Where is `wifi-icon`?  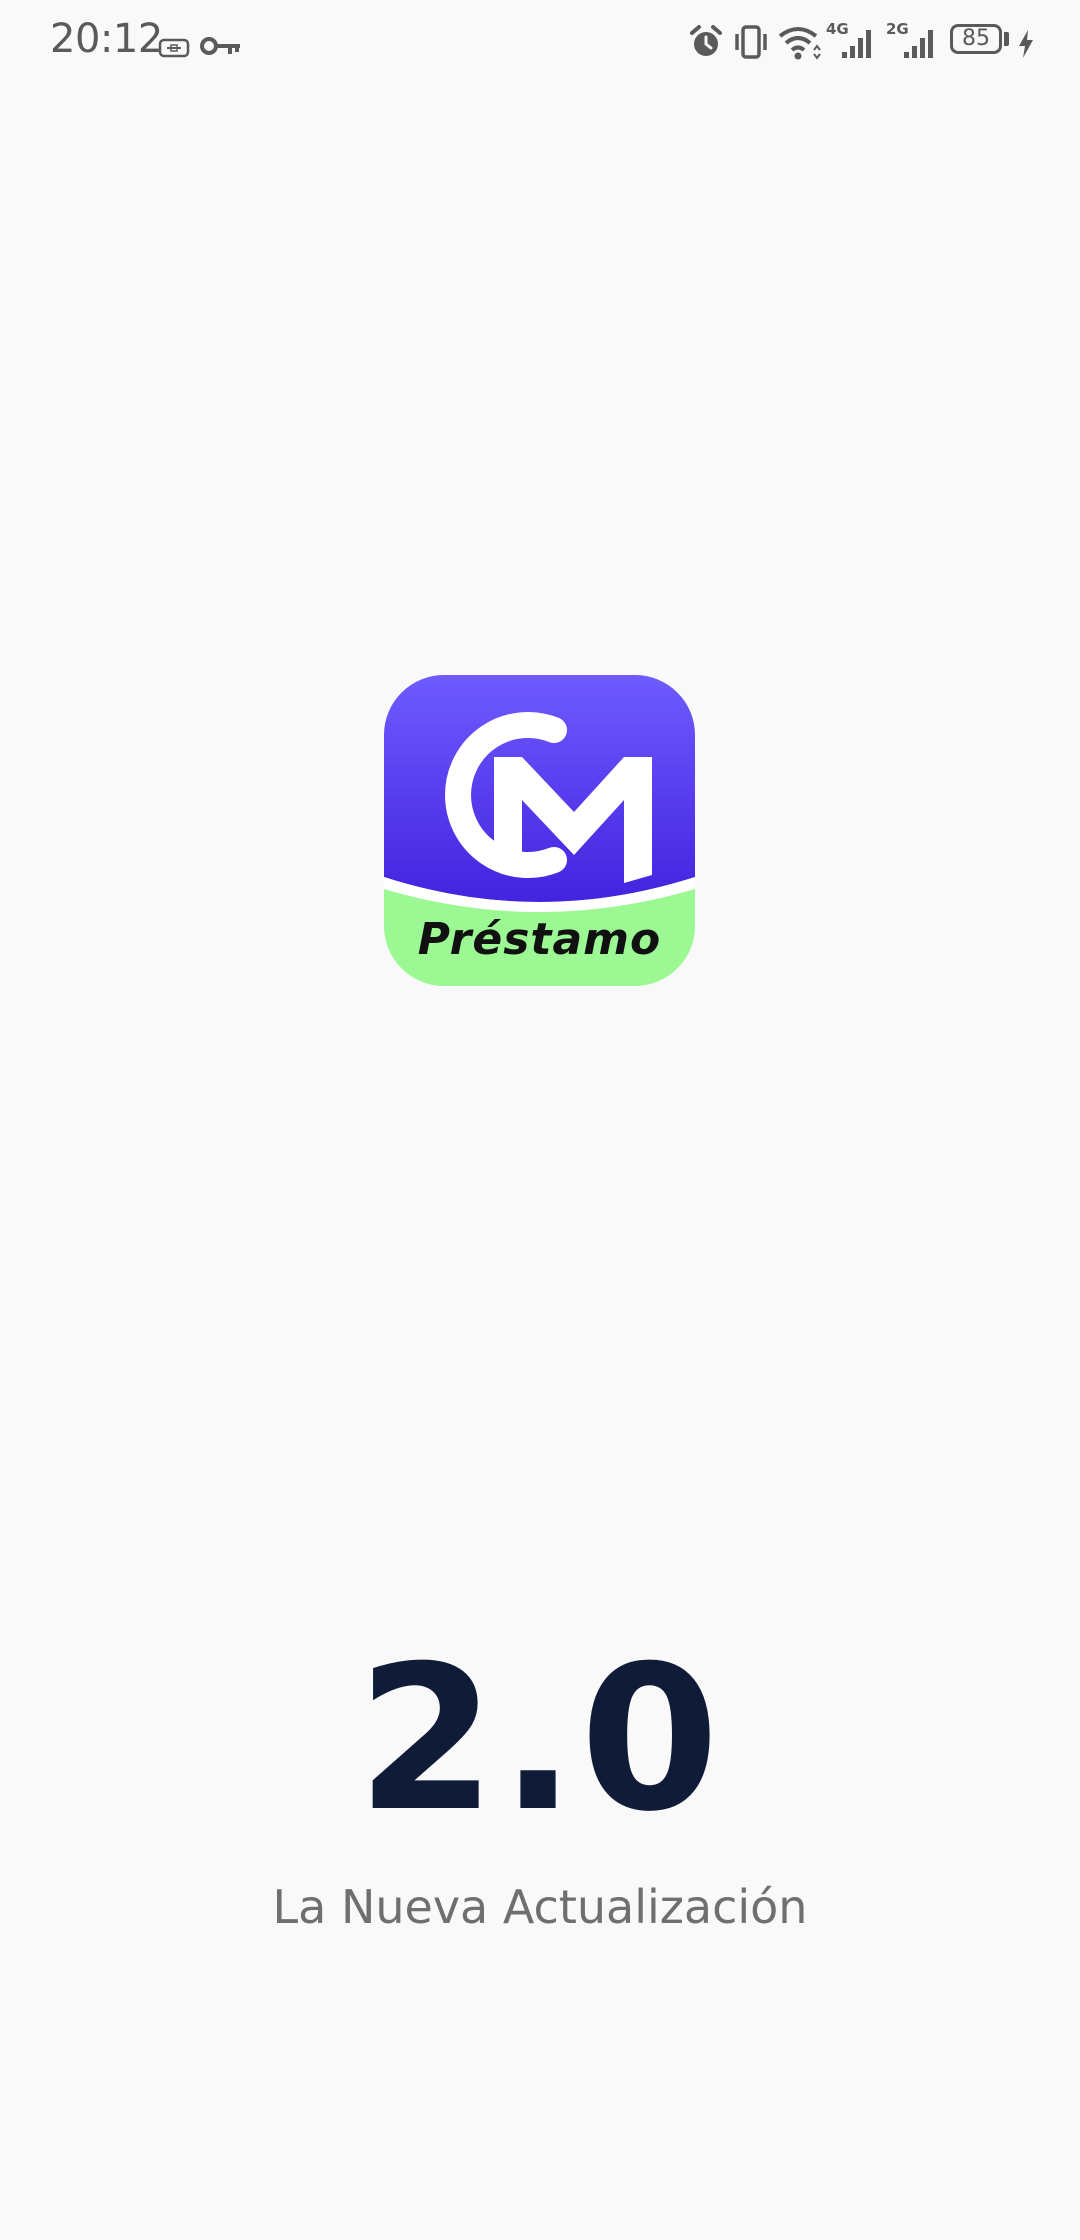 wifi-icon is located at coordinates (799, 43).